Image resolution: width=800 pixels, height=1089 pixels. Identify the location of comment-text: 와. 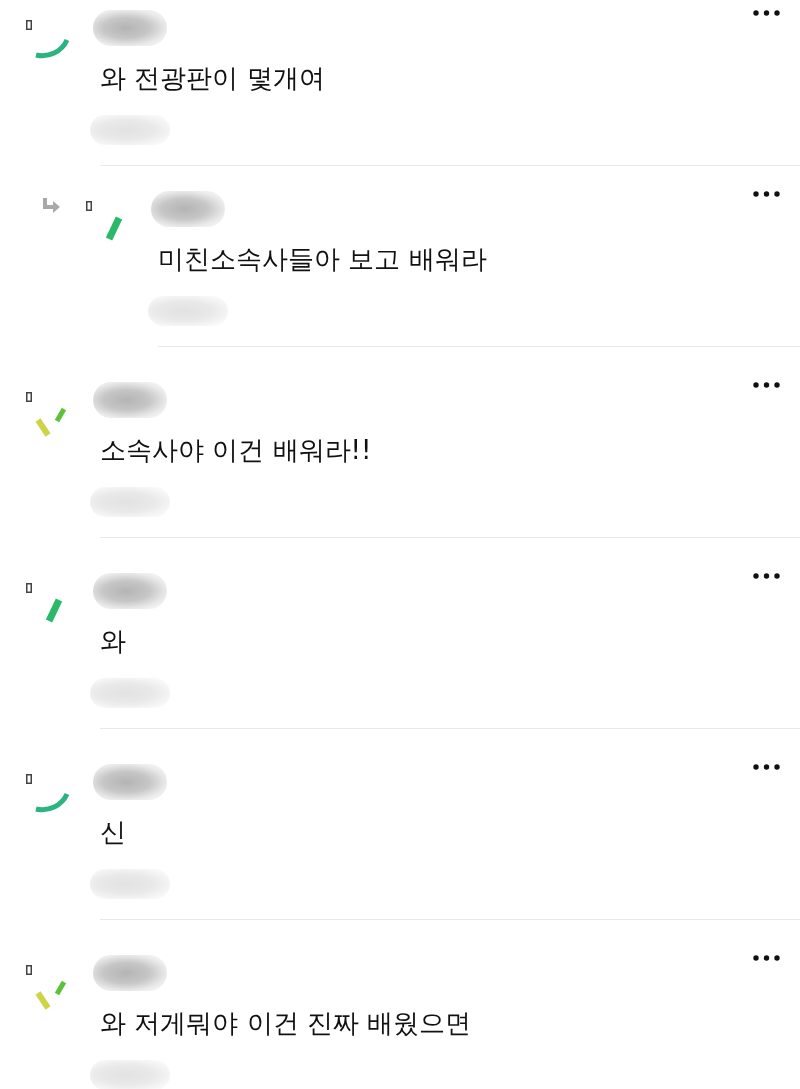
(113, 641).